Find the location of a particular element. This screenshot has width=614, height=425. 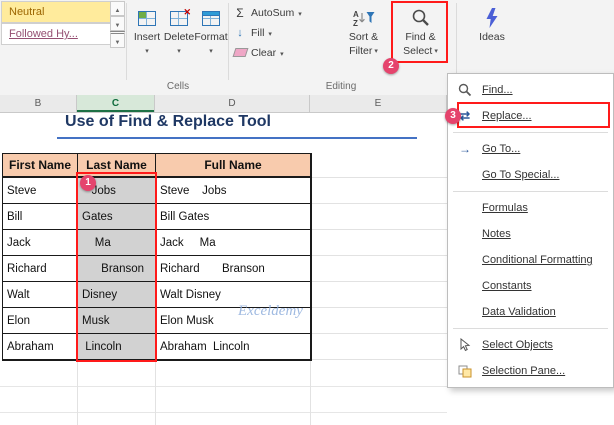

delete-button: Delete is located at coordinates (179, 41).